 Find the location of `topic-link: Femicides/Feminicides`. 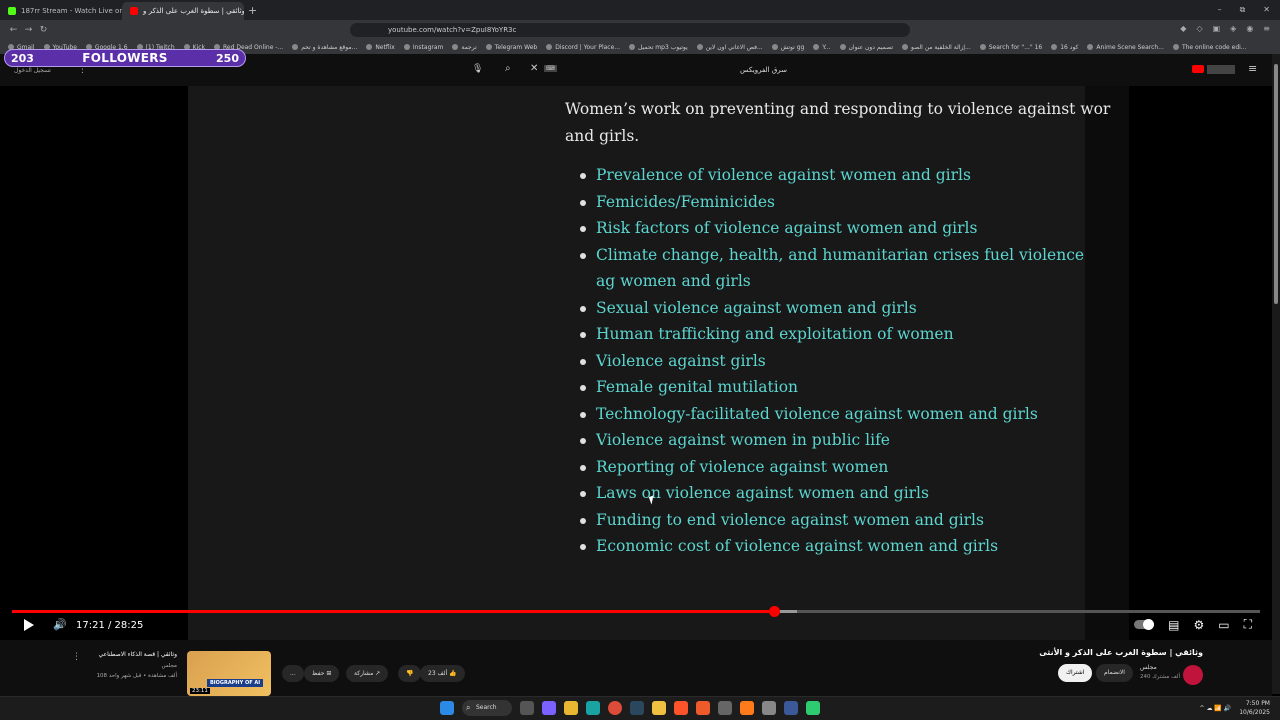

topic-link: Femicides/Feminicides is located at coordinates (825, 202).